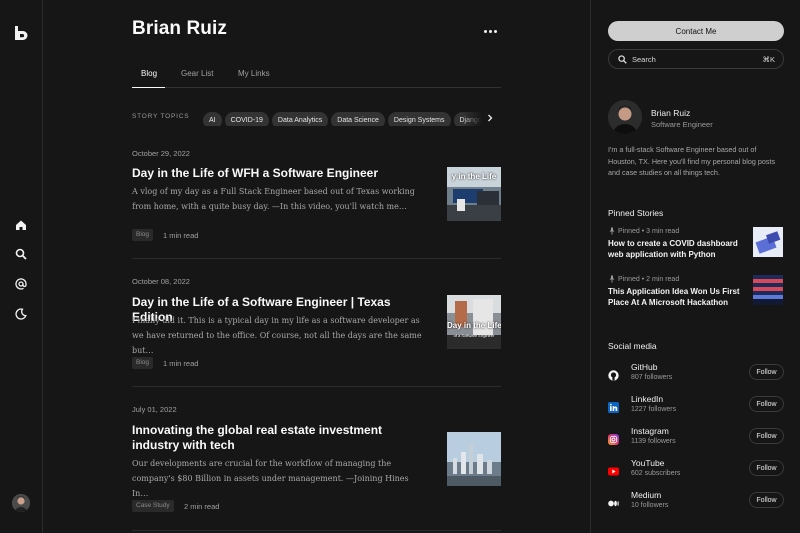 The image size is (800, 533). What do you see at coordinates (696, 374) in the screenshot?
I see `social-item-github: GitHub 807 followers Follow` at bounding box center [696, 374].